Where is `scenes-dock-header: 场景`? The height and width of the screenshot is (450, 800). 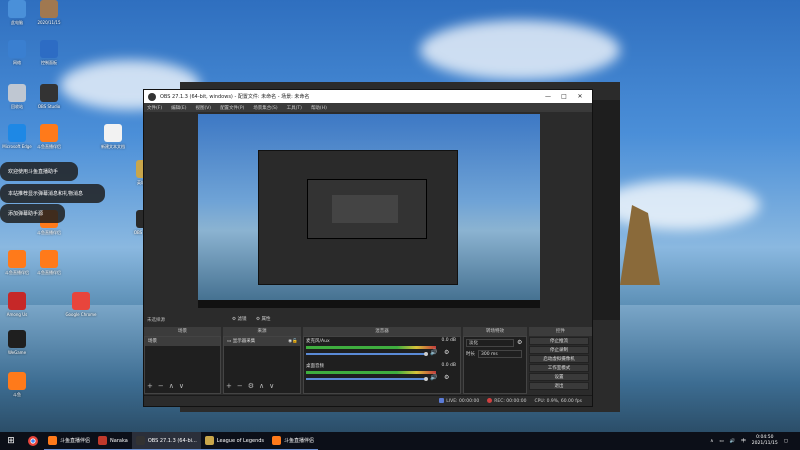 scenes-dock-header: 场景 is located at coordinates (182, 331).